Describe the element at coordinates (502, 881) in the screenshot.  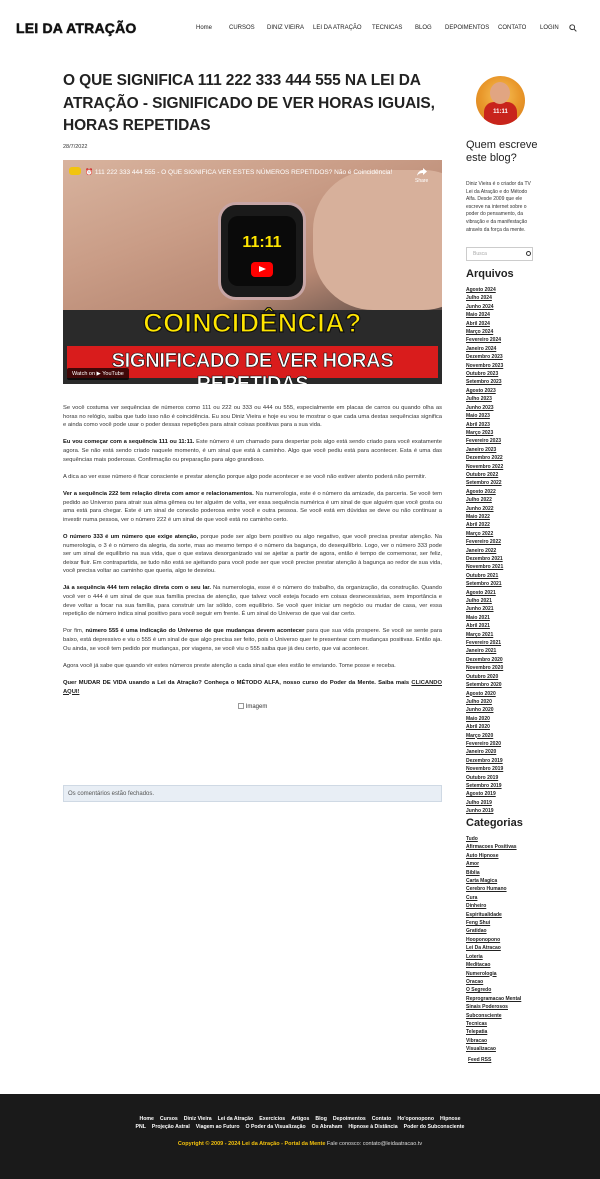
I see `category-link: Carta Magica` at that location.